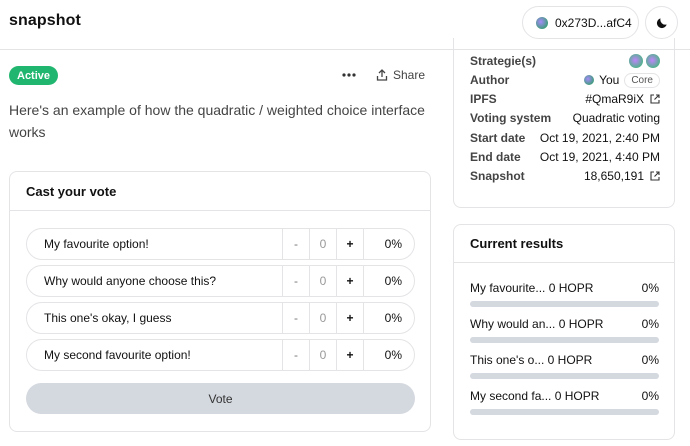 The width and height of the screenshot is (690, 446). I want to click on info-row-voting-system: Voting system Quadratic voting, so click(565, 118).